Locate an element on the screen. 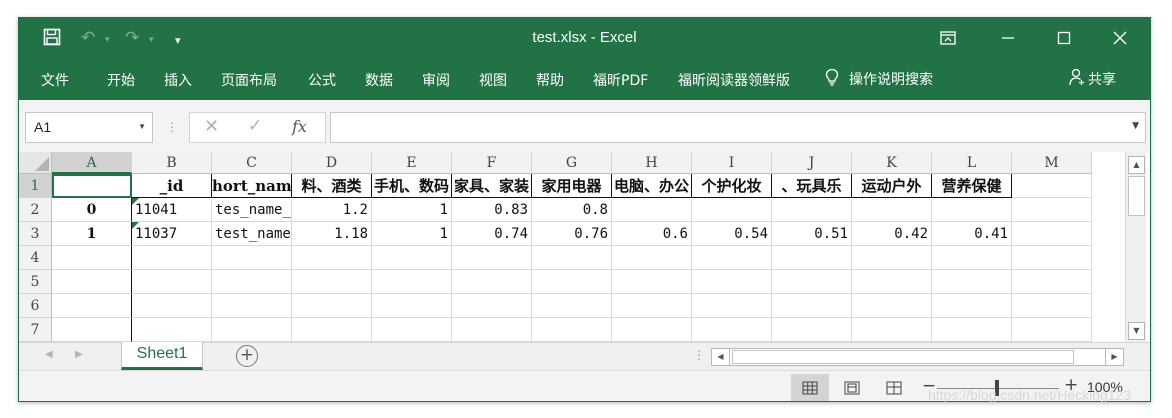  row-header-2: 2 is located at coordinates (35, 210).